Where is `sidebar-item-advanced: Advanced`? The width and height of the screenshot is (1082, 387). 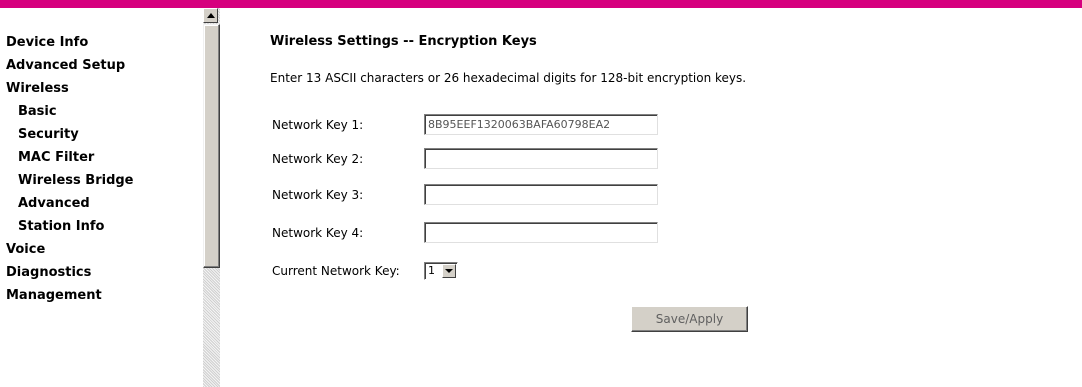 sidebar-item-advanced: Advanced is located at coordinates (70, 206).